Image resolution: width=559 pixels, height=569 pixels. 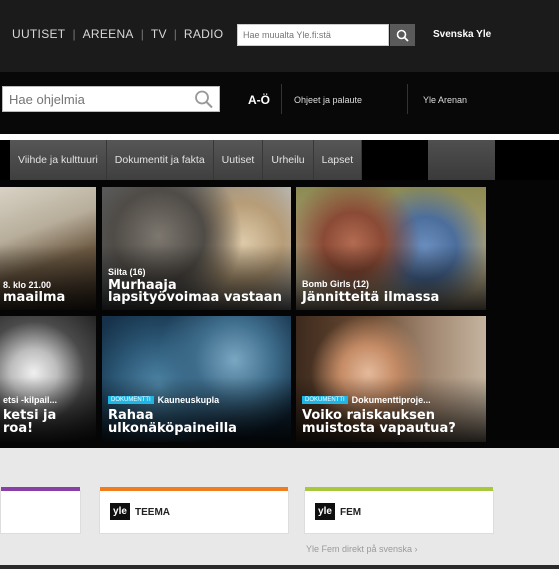 I want to click on top-nav: UUTISET | AREENA | TV | RADIO, so click(x=117, y=34).